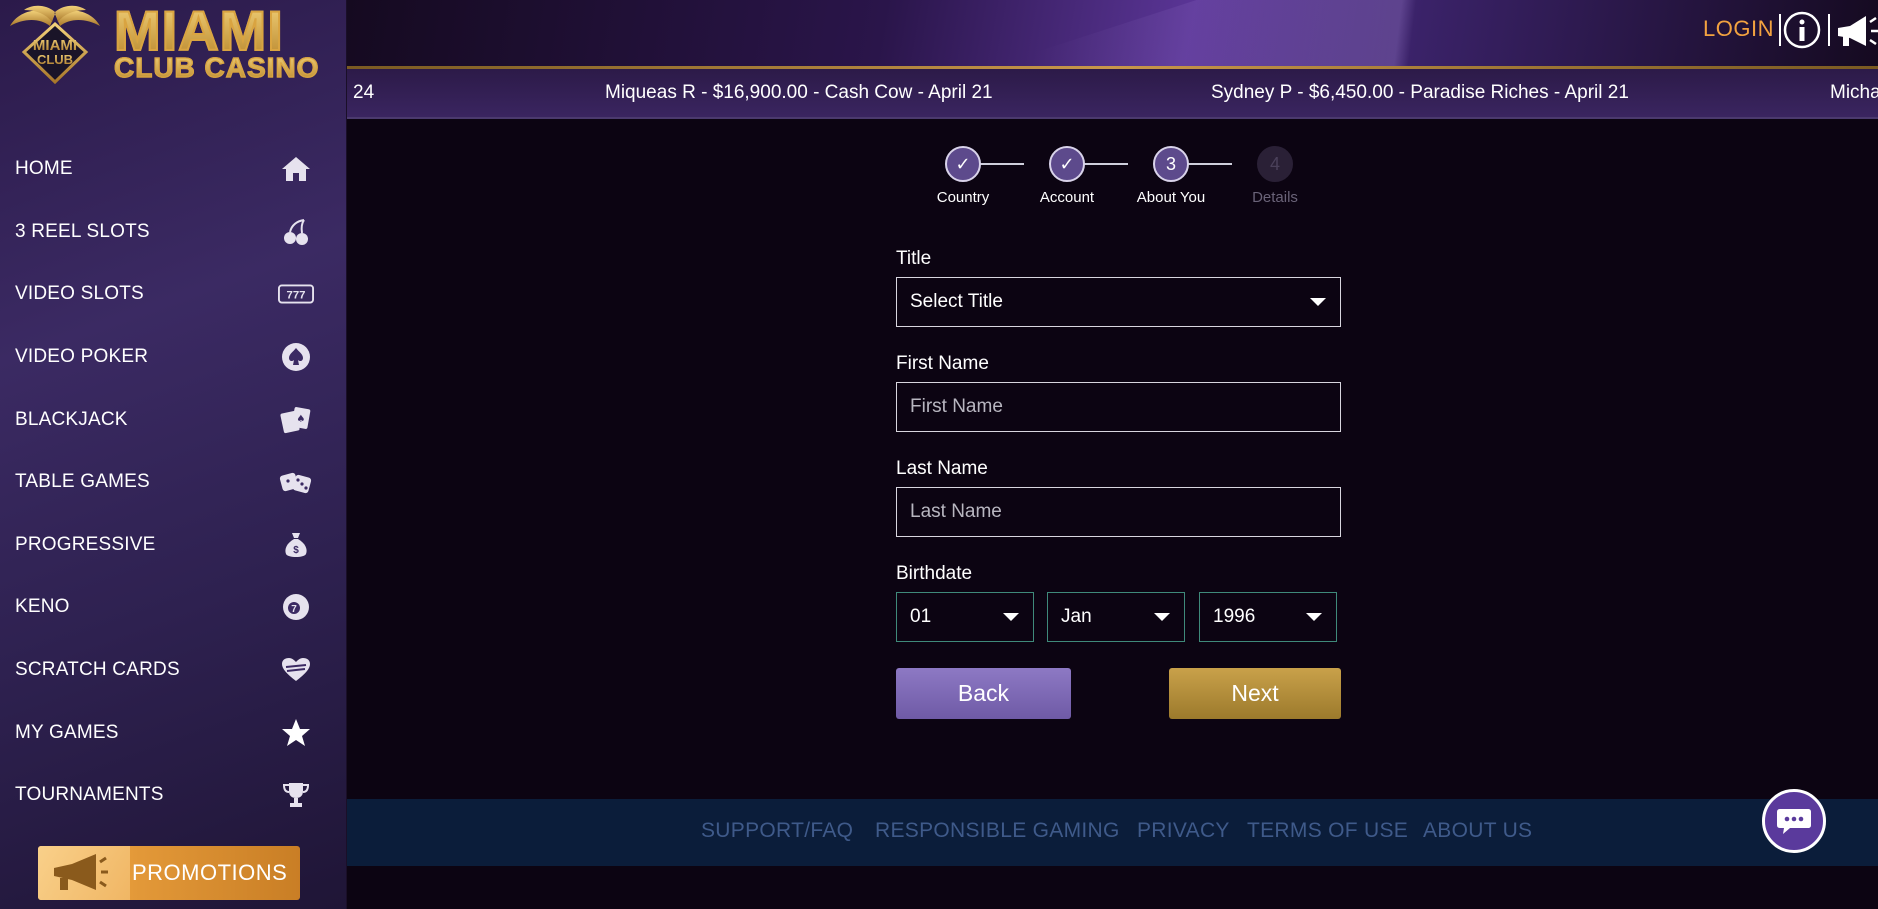 This screenshot has height=909, width=1878. I want to click on sidebar-item-label: 3 REEL SLOTS, so click(82, 231).